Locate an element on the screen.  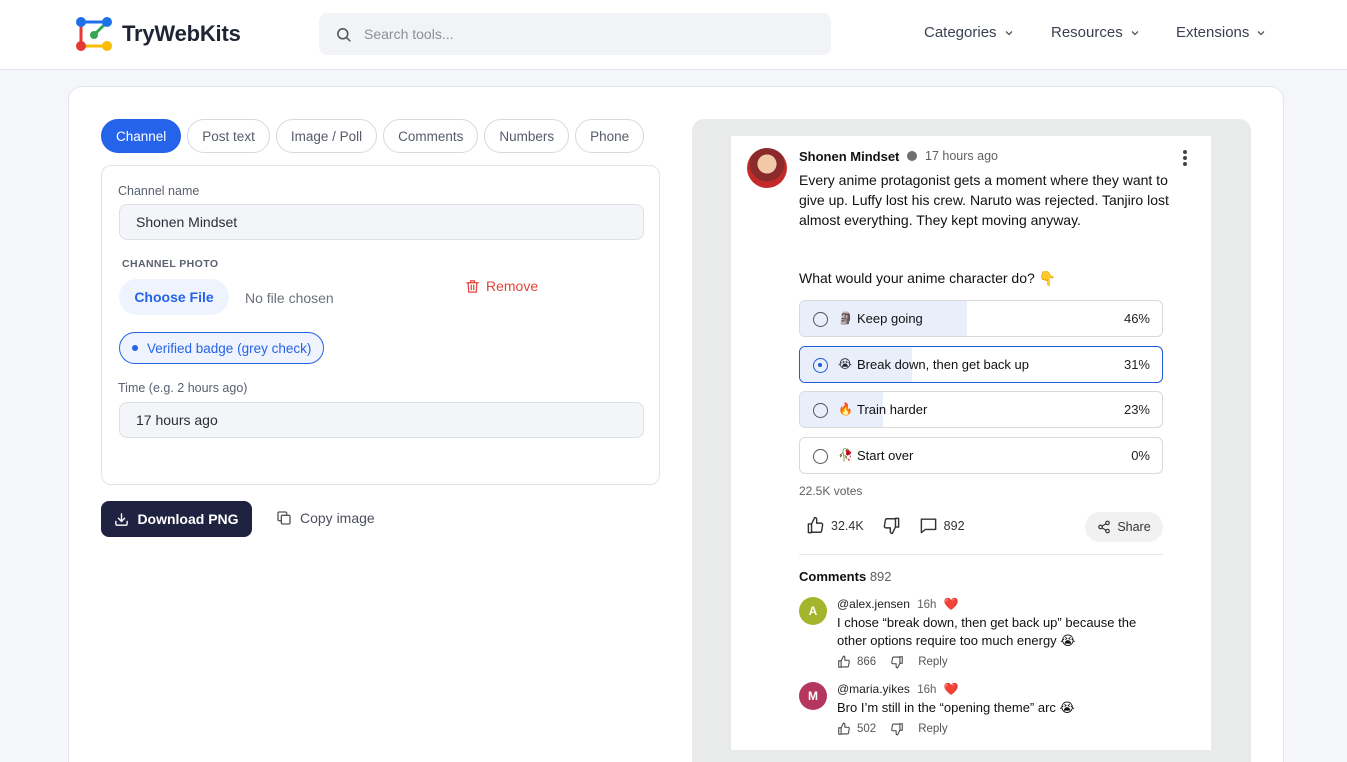
preview-time: 17 hours ago is located at coordinates (961, 156).